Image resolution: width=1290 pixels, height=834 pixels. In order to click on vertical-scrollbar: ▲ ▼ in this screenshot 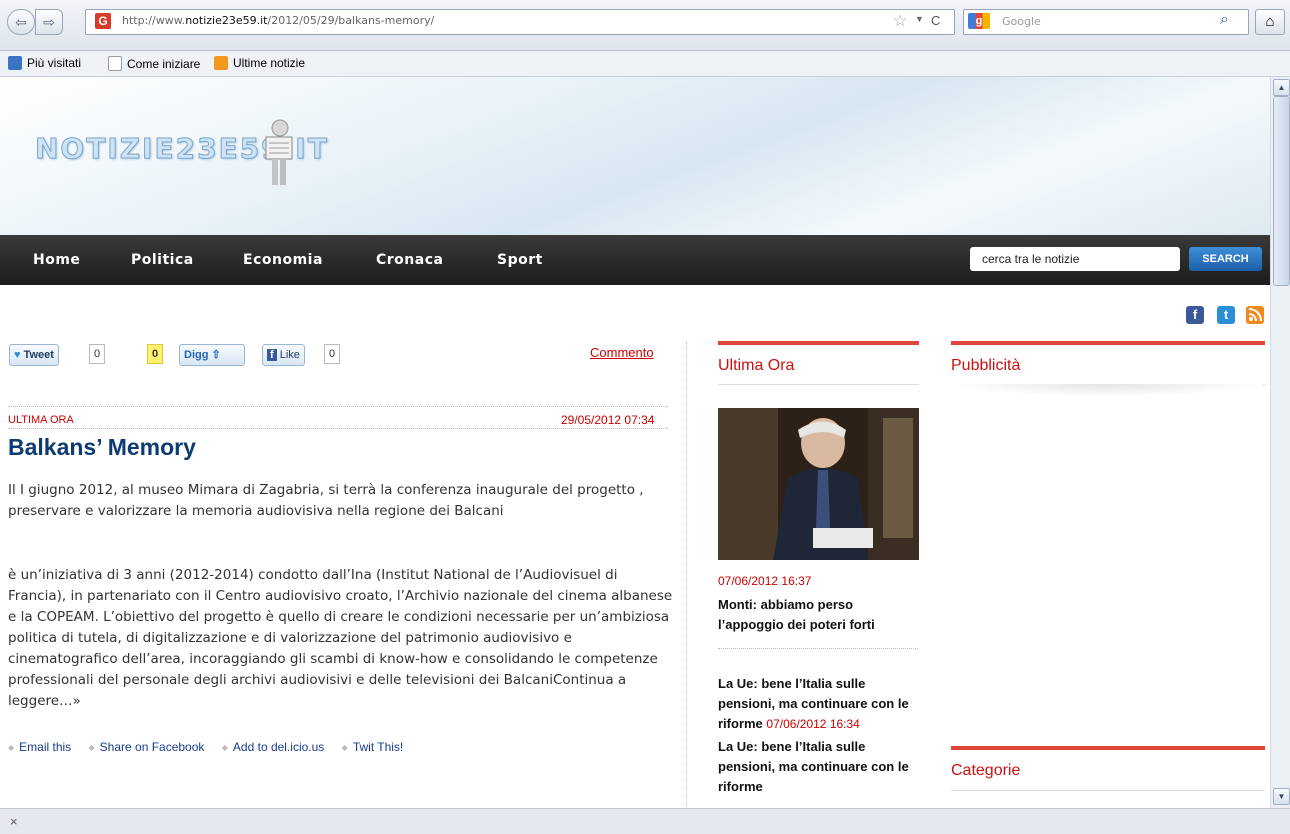, I will do `click(1280, 442)`.